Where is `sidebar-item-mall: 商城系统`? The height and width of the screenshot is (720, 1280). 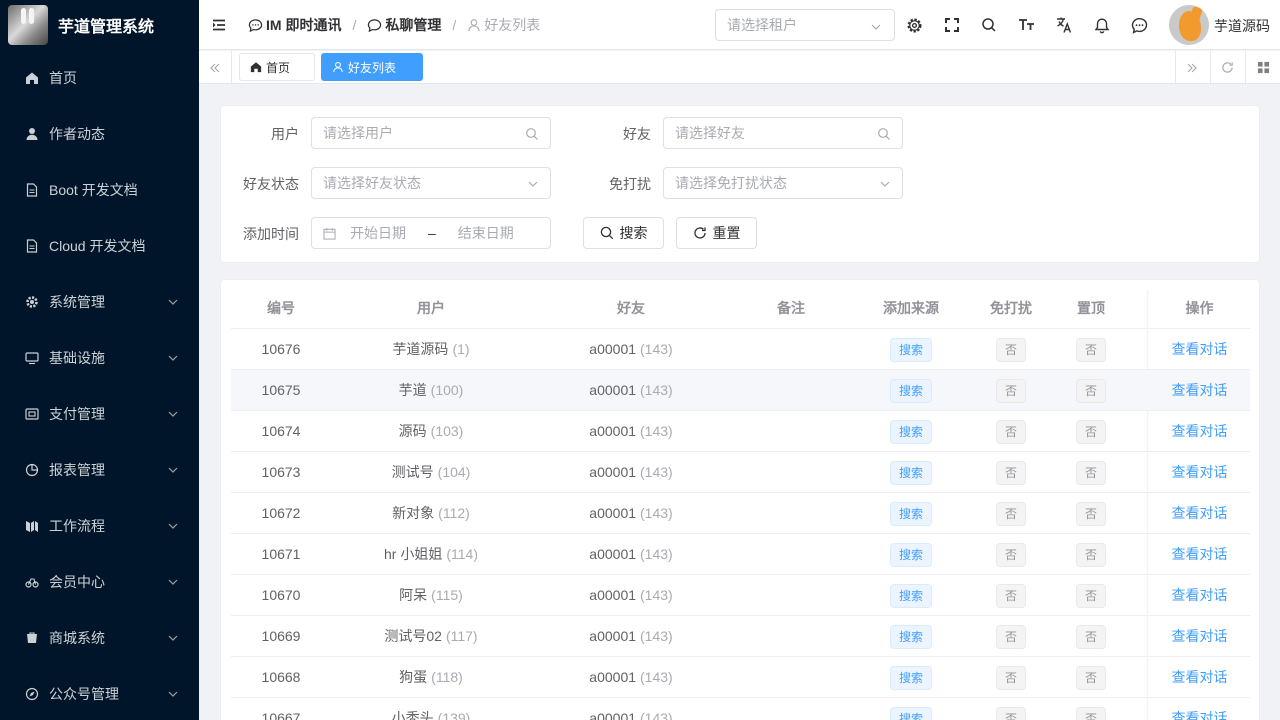 sidebar-item-mall: 商城系统 is located at coordinates (99, 638).